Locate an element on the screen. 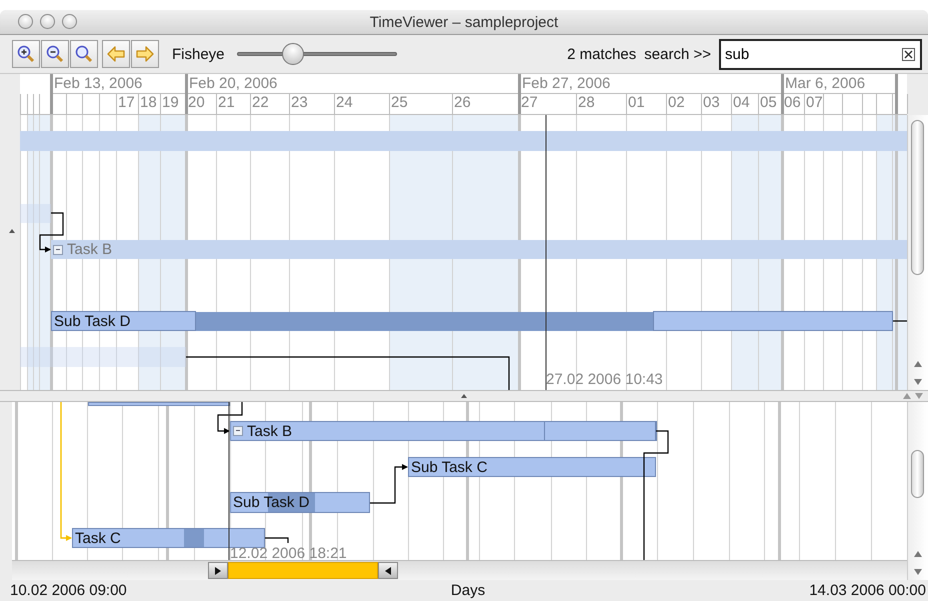 Image resolution: width=928 pixels, height=601 pixels. day-label: 20 is located at coordinates (196, 103).